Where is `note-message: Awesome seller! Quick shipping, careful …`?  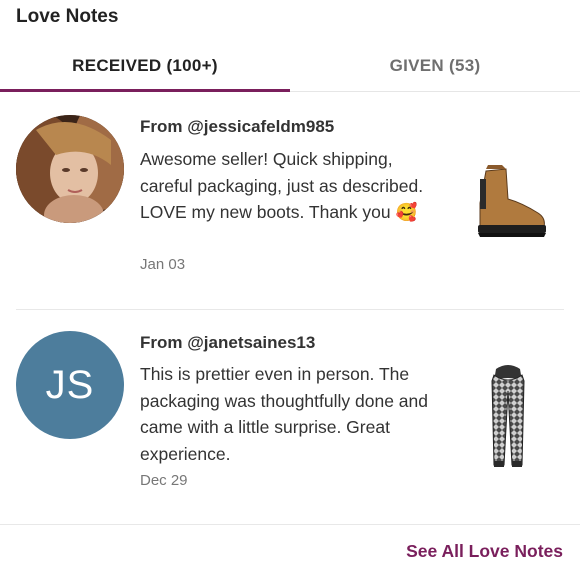 note-message: Awesome seller! Quick shipping, careful … is located at coordinates (282, 185).